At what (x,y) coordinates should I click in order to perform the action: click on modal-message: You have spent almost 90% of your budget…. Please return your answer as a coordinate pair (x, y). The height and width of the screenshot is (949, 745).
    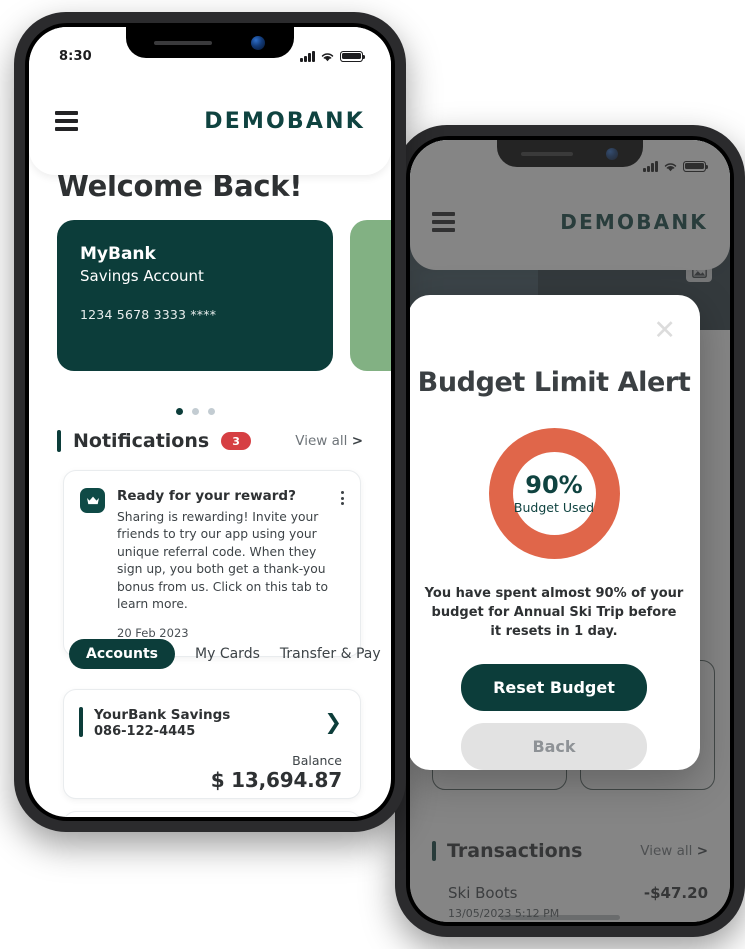
    Looking at the image, I should click on (554, 612).